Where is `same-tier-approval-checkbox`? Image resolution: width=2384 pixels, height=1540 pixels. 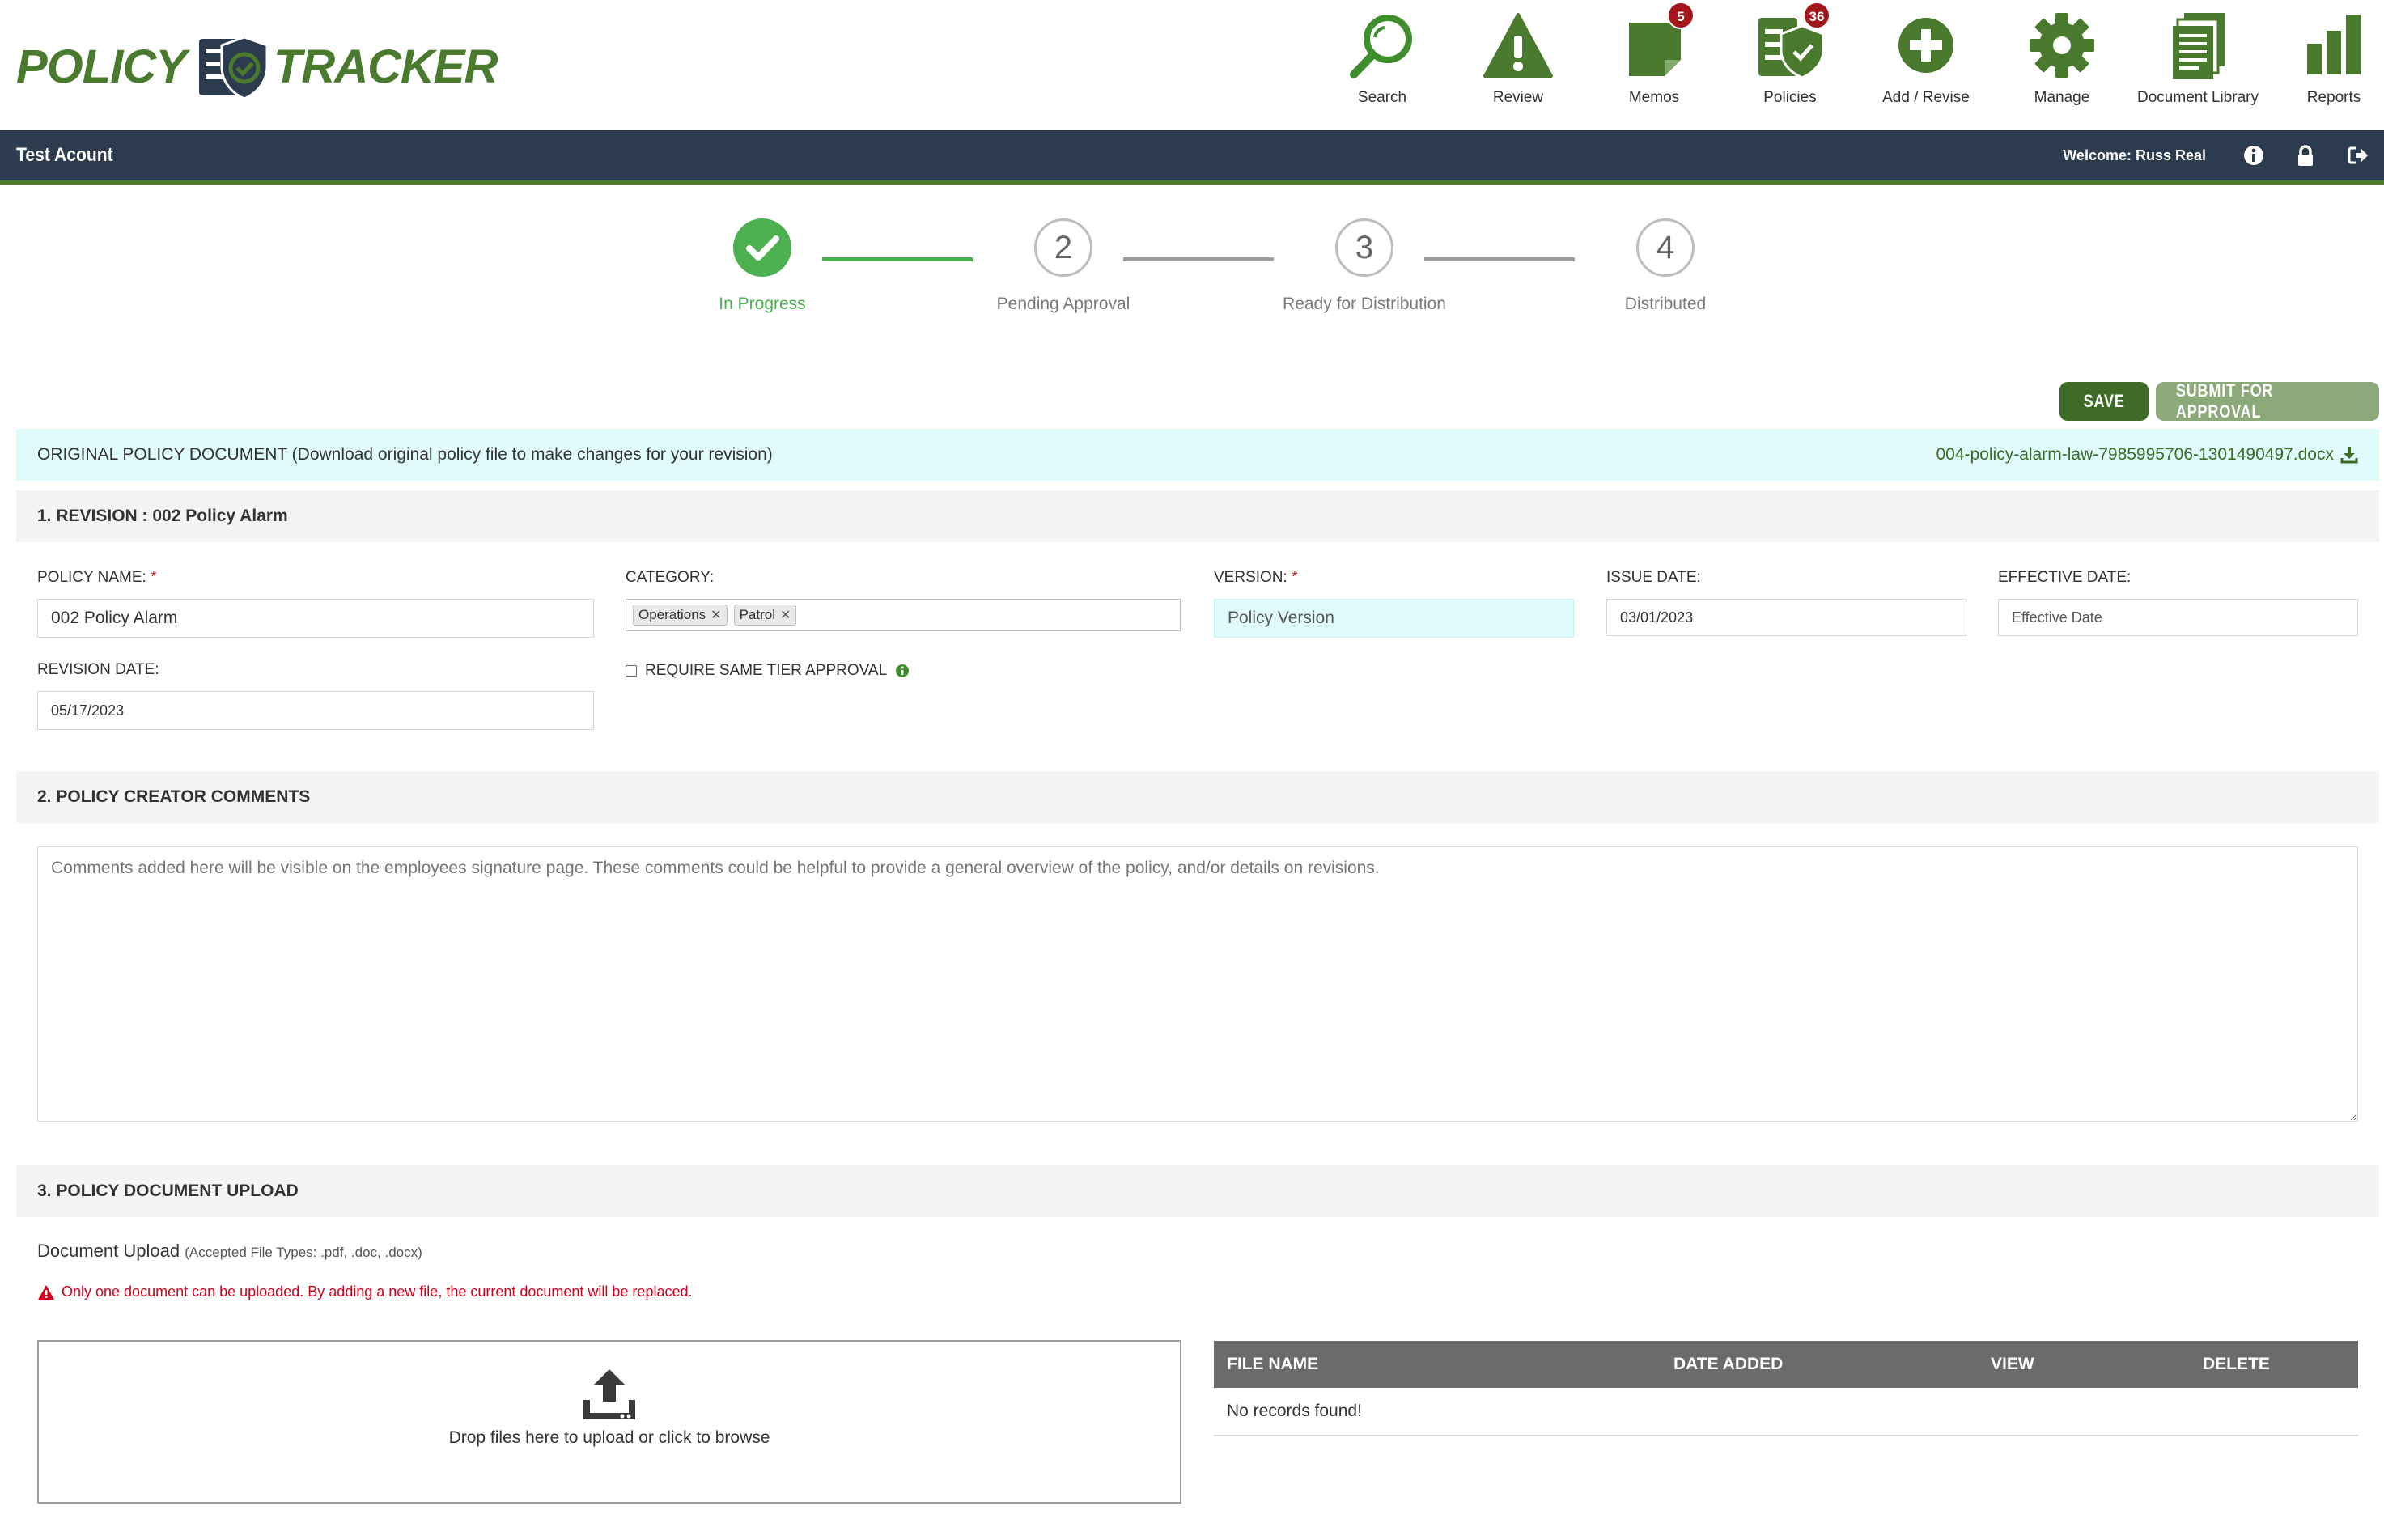 same-tier-approval-checkbox is located at coordinates (631, 671).